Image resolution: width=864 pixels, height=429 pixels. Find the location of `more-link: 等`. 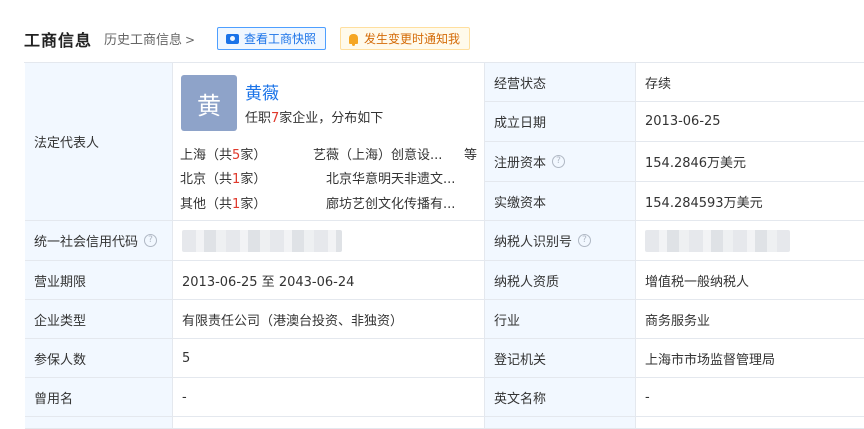

more-link: 等 is located at coordinates (470, 153).